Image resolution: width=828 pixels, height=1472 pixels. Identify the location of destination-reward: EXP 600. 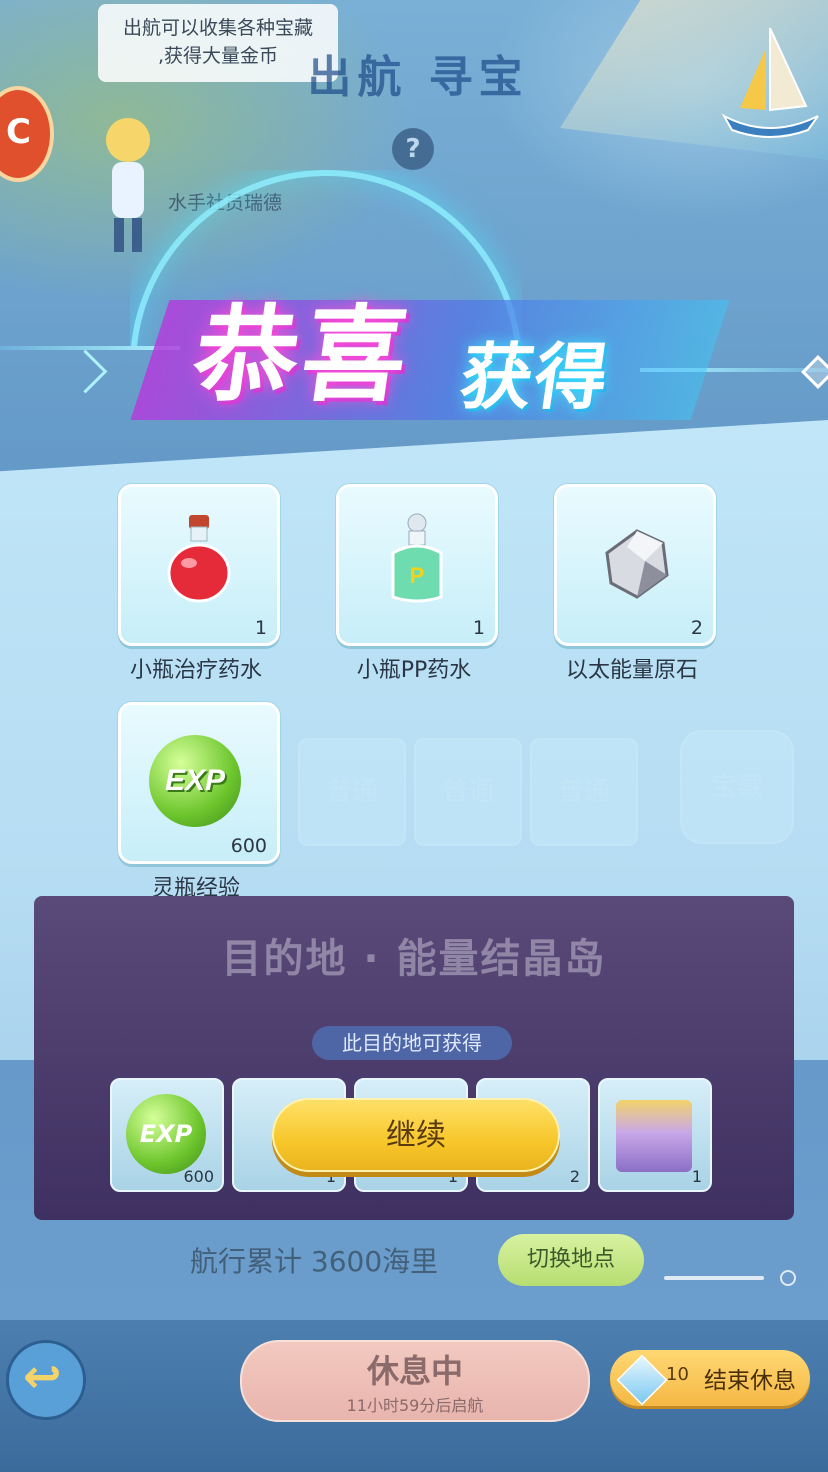
(167, 1135).